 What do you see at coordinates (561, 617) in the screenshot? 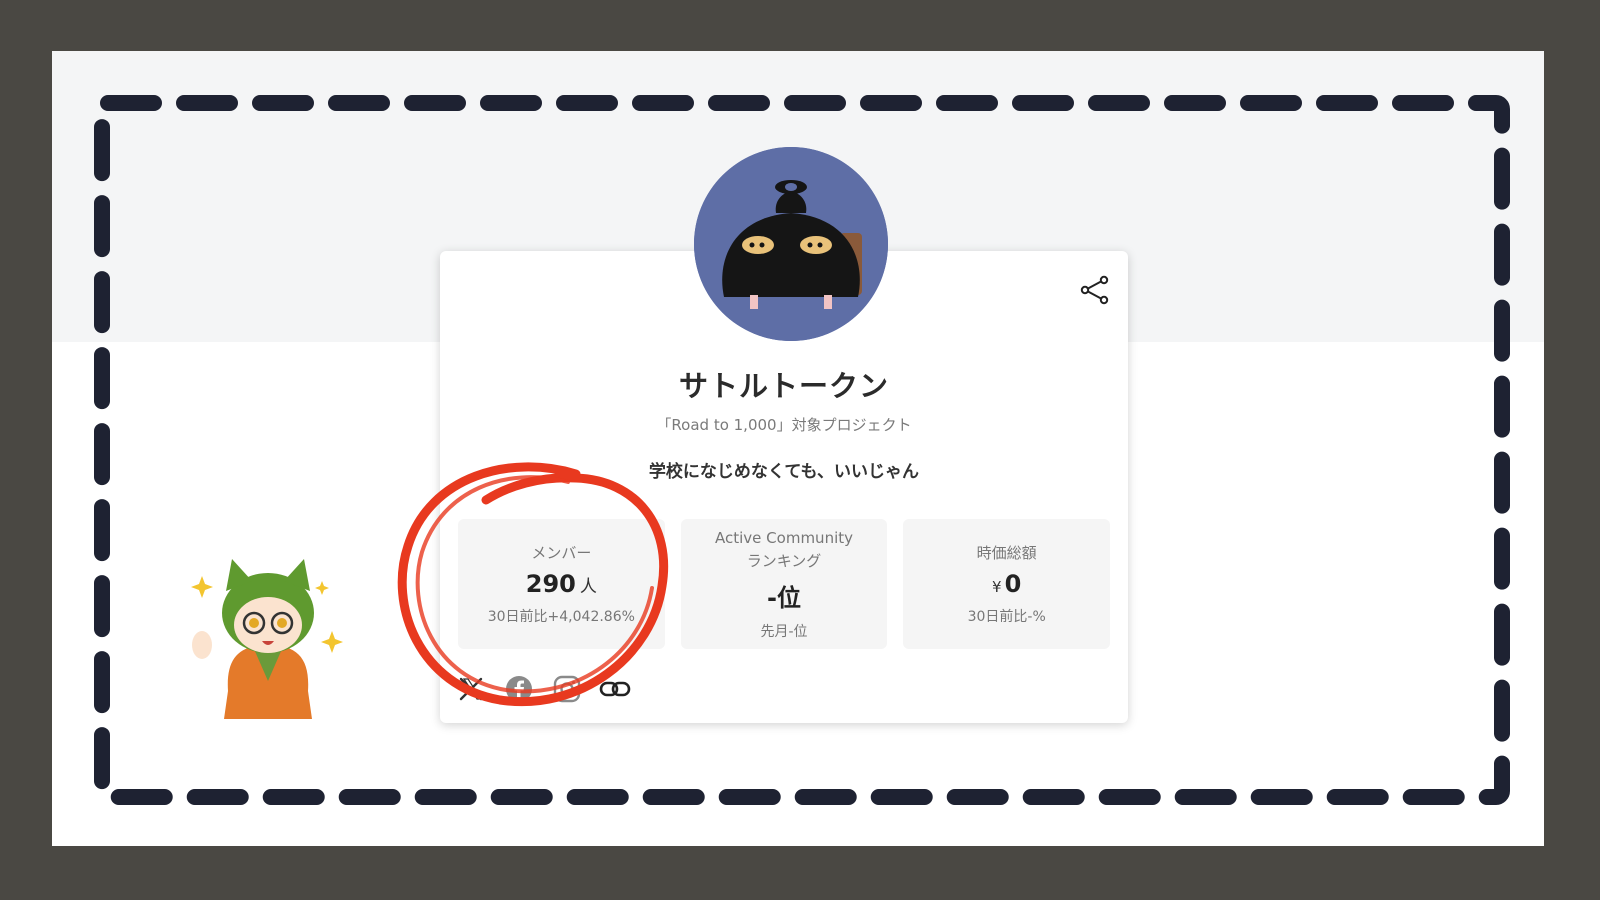
I see `stat-members-change: 30日前比+4,042.86%` at bounding box center [561, 617].